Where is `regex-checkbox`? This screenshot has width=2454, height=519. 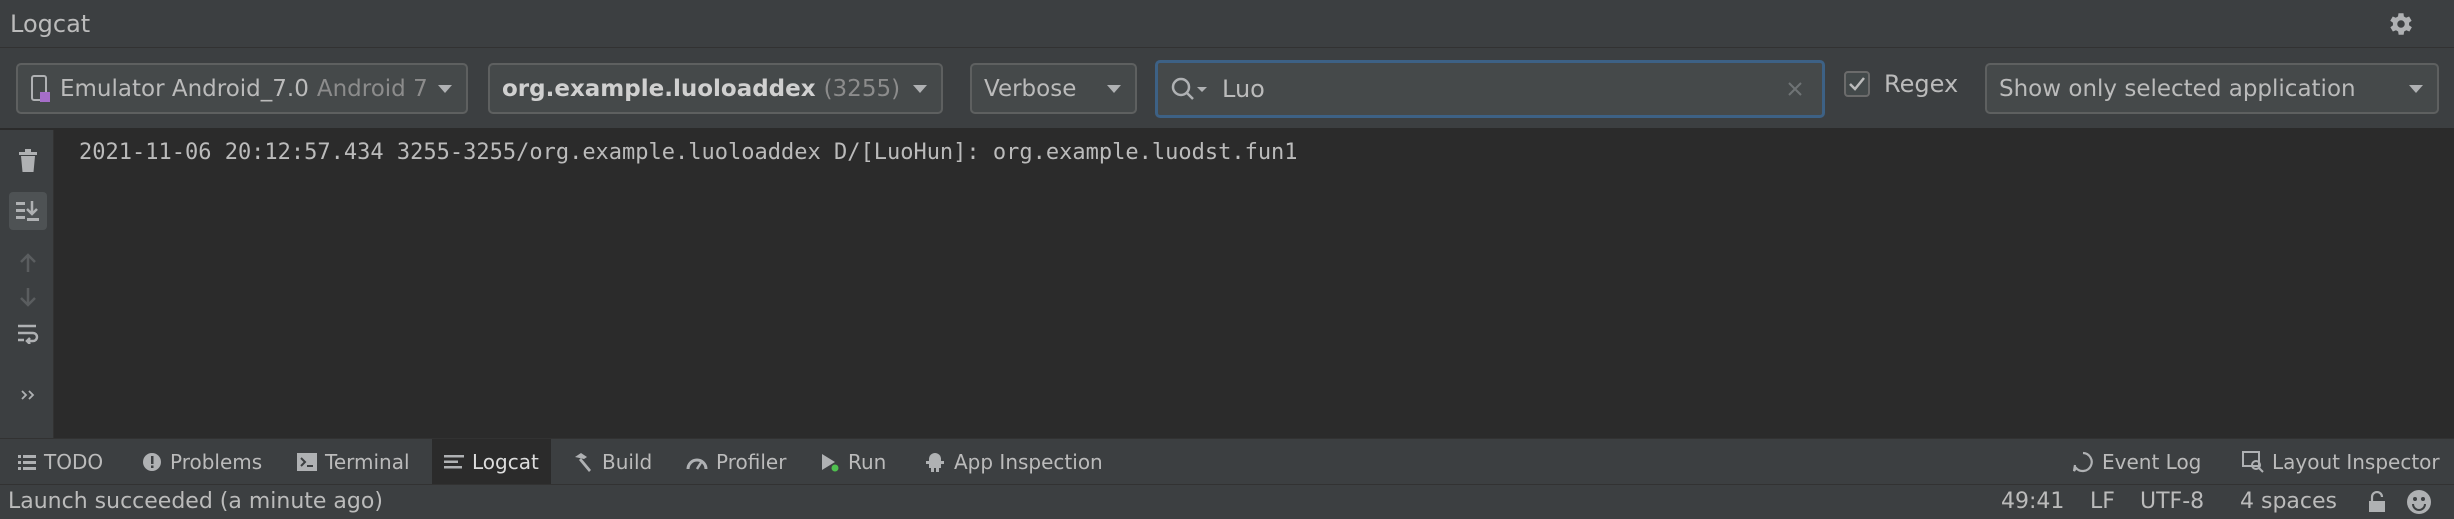 regex-checkbox is located at coordinates (1857, 84).